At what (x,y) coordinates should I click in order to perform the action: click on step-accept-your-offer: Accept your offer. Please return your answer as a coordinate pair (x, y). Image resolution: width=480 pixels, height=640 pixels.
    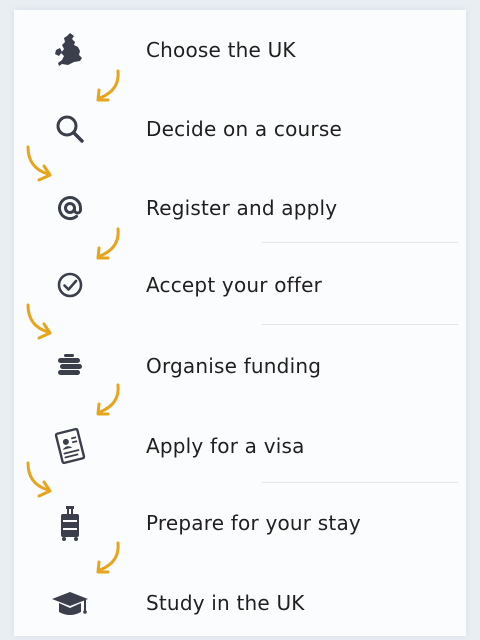
    Looking at the image, I should click on (252, 285).